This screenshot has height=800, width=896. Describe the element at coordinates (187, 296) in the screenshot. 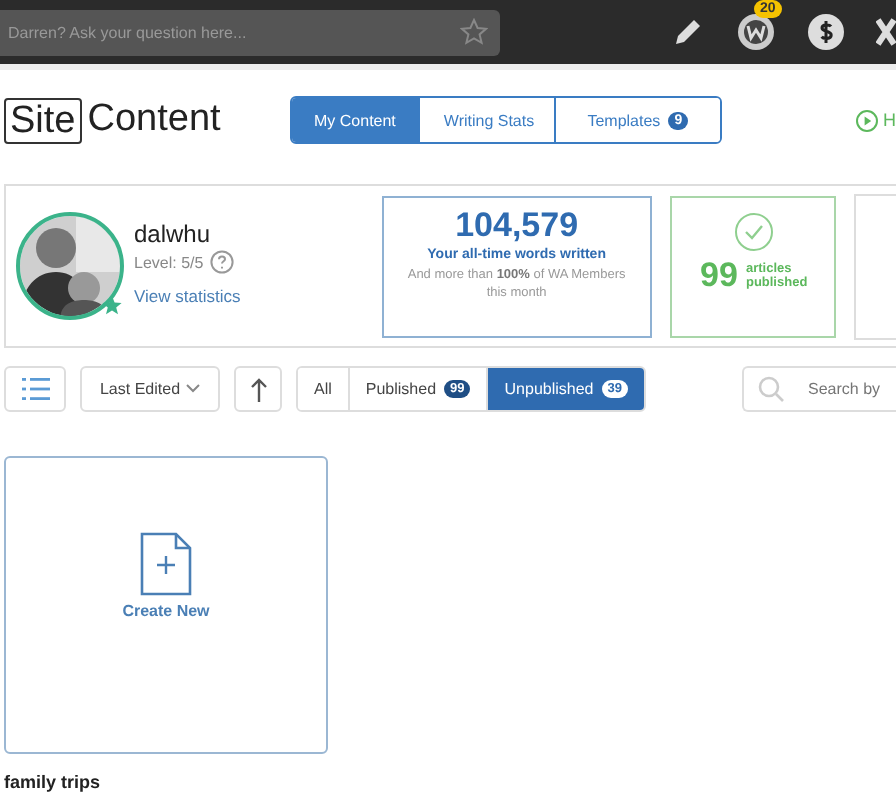

I see `statistics-link: View statistics` at that location.